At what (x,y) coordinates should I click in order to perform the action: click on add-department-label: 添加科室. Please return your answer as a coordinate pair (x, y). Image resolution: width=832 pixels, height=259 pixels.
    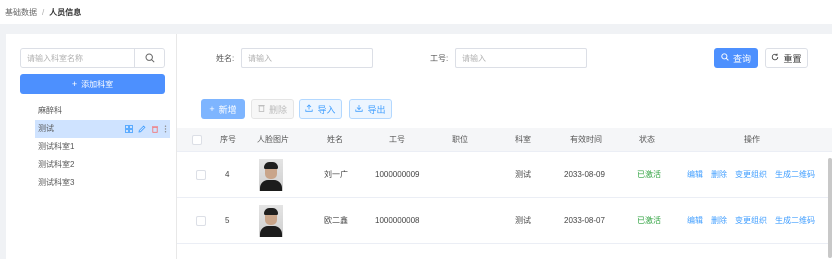
    Looking at the image, I should click on (97, 84).